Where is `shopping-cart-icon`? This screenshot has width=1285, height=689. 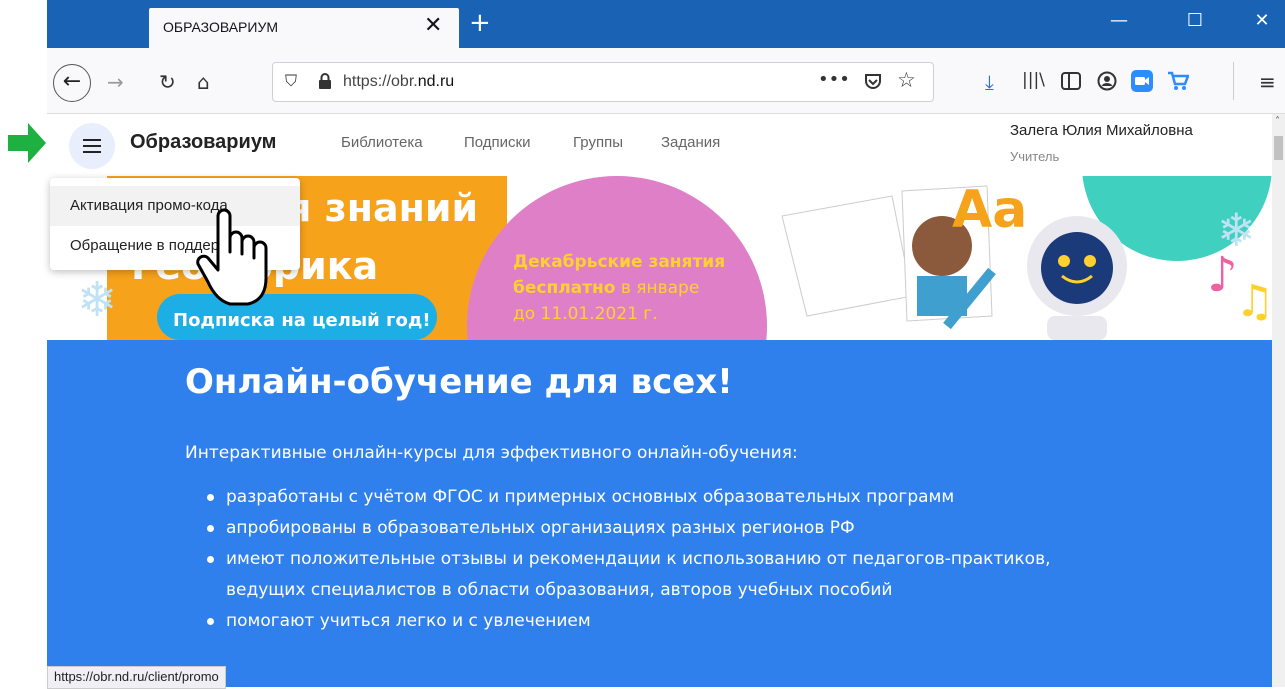
shopping-cart-icon is located at coordinates (1178, 81).